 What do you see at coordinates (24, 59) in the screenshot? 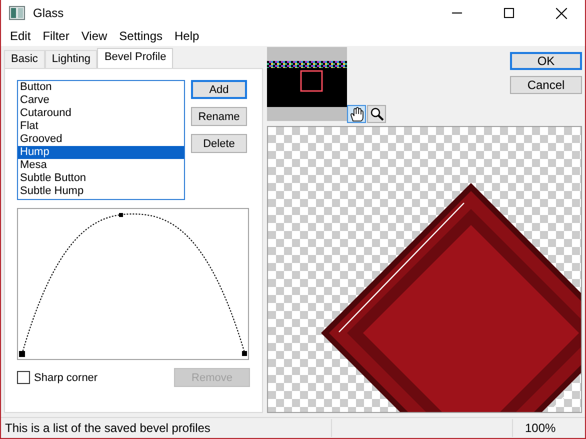
I see `tab: Basic` at bounding box center [24, 59].